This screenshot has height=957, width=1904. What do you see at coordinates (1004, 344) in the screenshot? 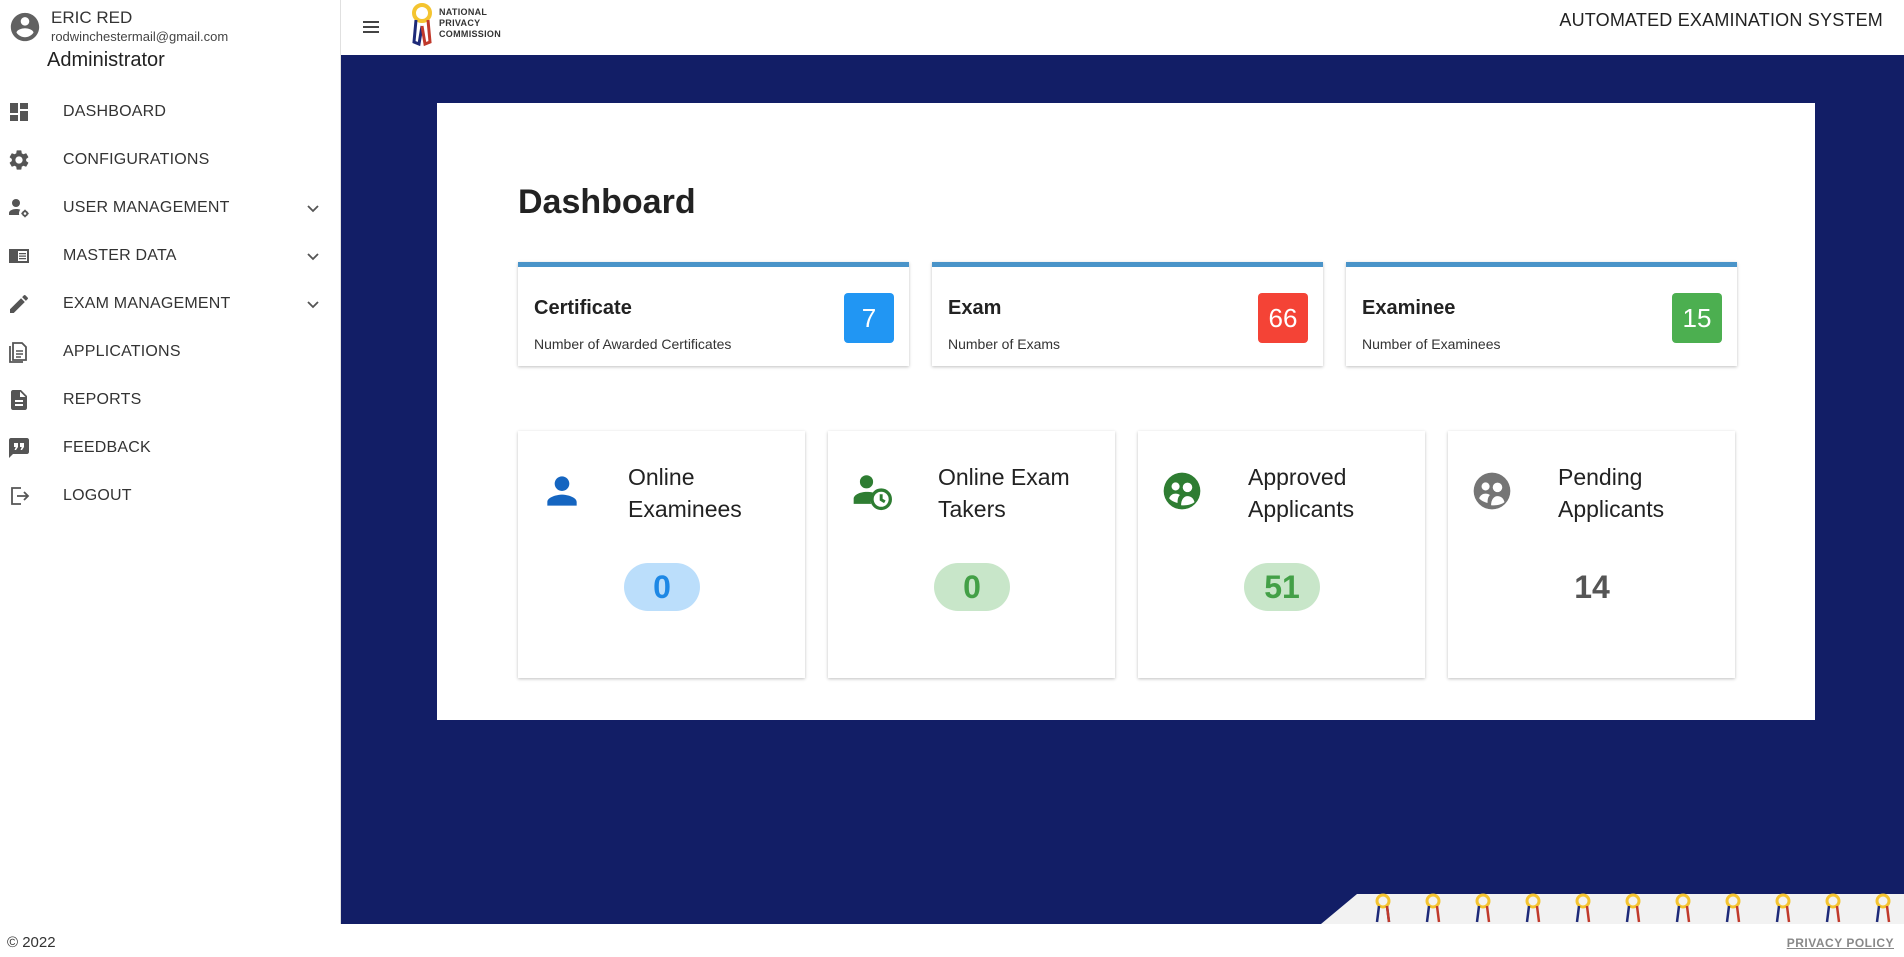
I see `stat-subtitle: Number of Exams` at bounding box center [1004, 344].